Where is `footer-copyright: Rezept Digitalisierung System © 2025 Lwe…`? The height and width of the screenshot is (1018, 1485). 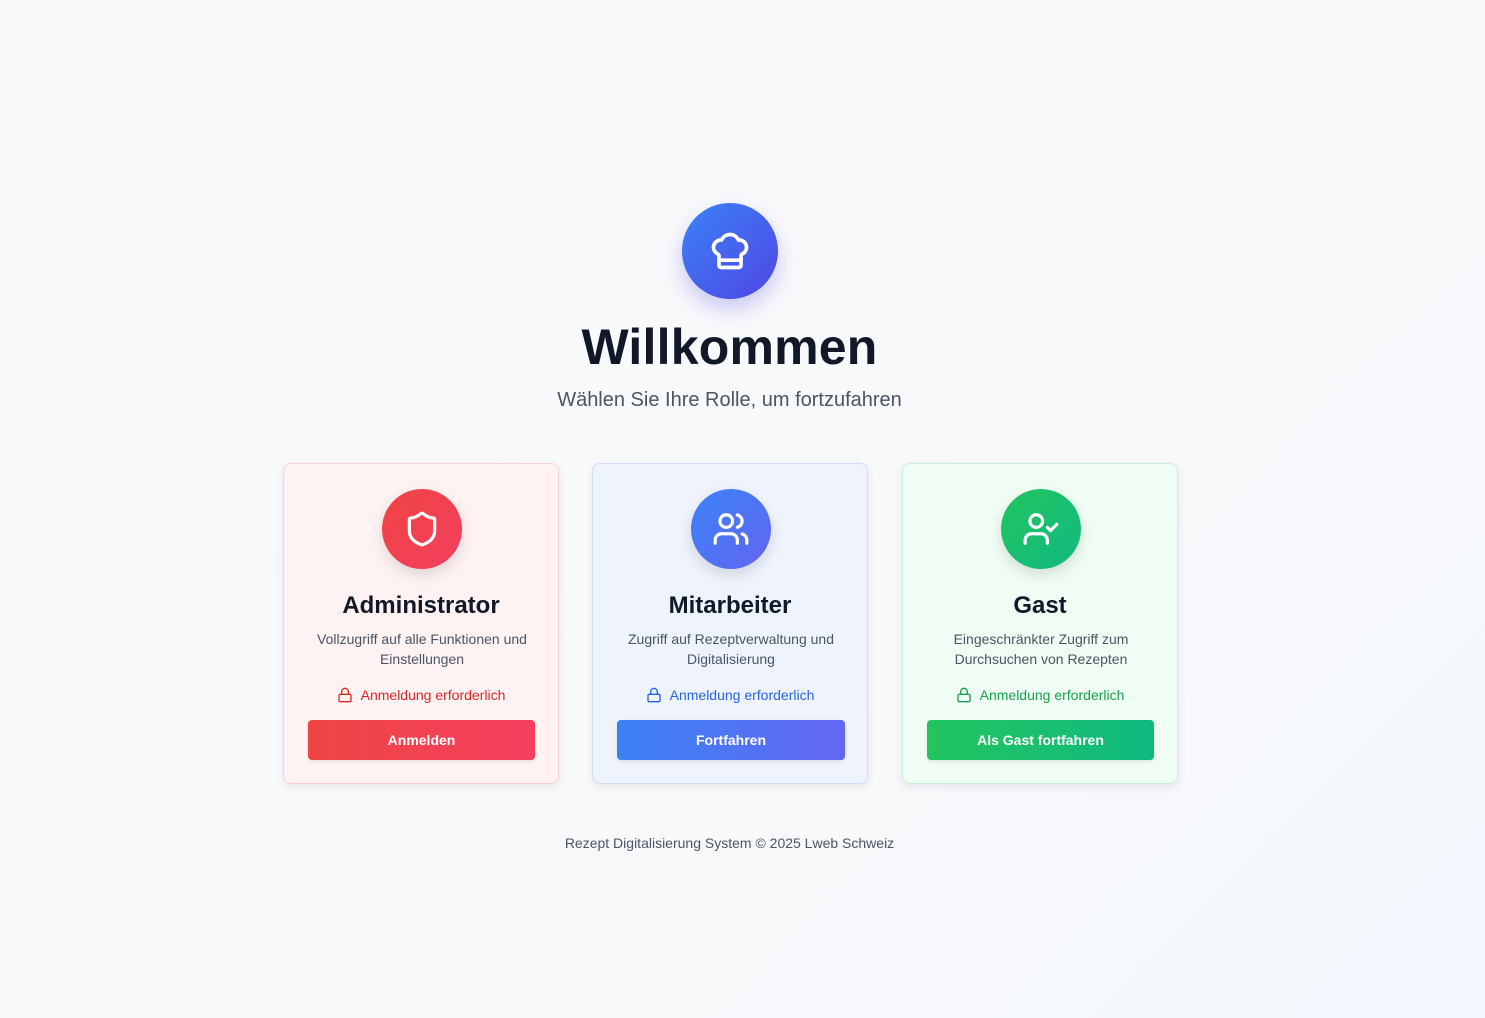
footer-copyright: Rezept Digitalisierung System © 2025 Lwe… is located at coordinates (729, 843).